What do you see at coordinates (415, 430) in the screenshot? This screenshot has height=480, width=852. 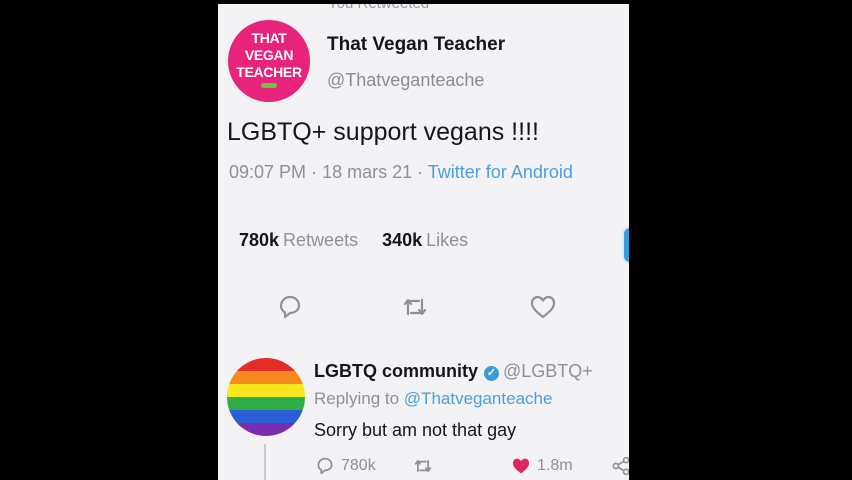 I see `reply-text: Sorry but am not that gay` at bounding box center [415, 430].